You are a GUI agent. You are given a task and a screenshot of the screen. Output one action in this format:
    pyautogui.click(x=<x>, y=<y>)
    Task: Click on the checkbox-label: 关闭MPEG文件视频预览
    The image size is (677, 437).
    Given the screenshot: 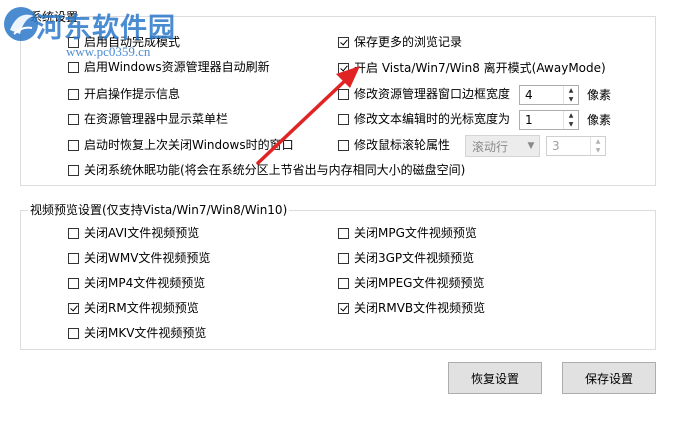 What is the action you would take?
    pyautogui.click(x=419, y=283)
    